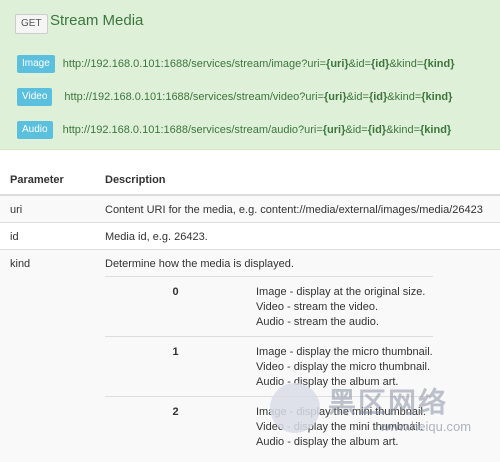 This screenshot has width=500, height=462. Describe the element at coordinates (34, 97) in the screenshot. I see `endpoint-label-video: Video` at that location.